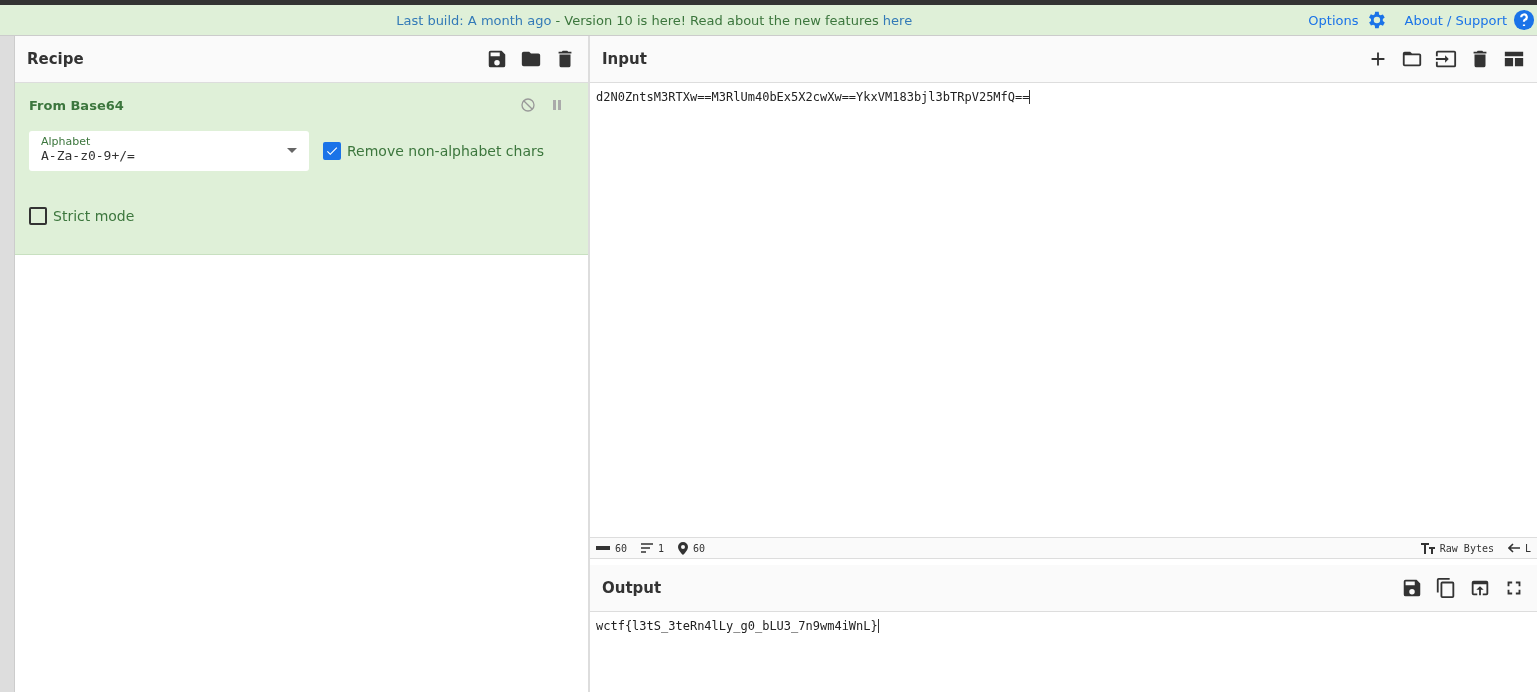 The height and width of the screenshot is (692, 1537). What do you see at coordinates (1513, 548) in the screenshot?
I see `return-icon` at bounding box center [1513, 548].